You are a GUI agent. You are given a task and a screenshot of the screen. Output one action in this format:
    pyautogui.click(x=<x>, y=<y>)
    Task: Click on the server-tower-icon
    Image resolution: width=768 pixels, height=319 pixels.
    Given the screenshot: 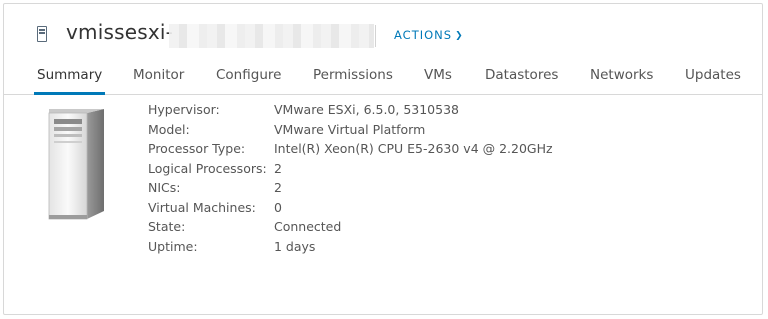 What is the action you would take?
    pyautogui.click(x=76, y=164)
    